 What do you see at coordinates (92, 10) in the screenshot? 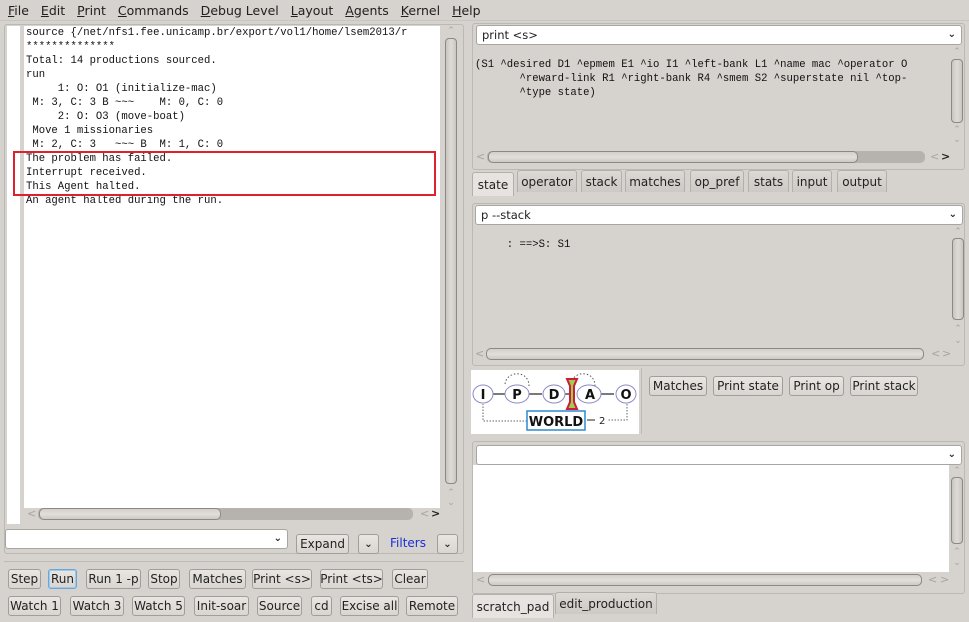
I see `menu-print: Print` at bounding box center [92, 10].